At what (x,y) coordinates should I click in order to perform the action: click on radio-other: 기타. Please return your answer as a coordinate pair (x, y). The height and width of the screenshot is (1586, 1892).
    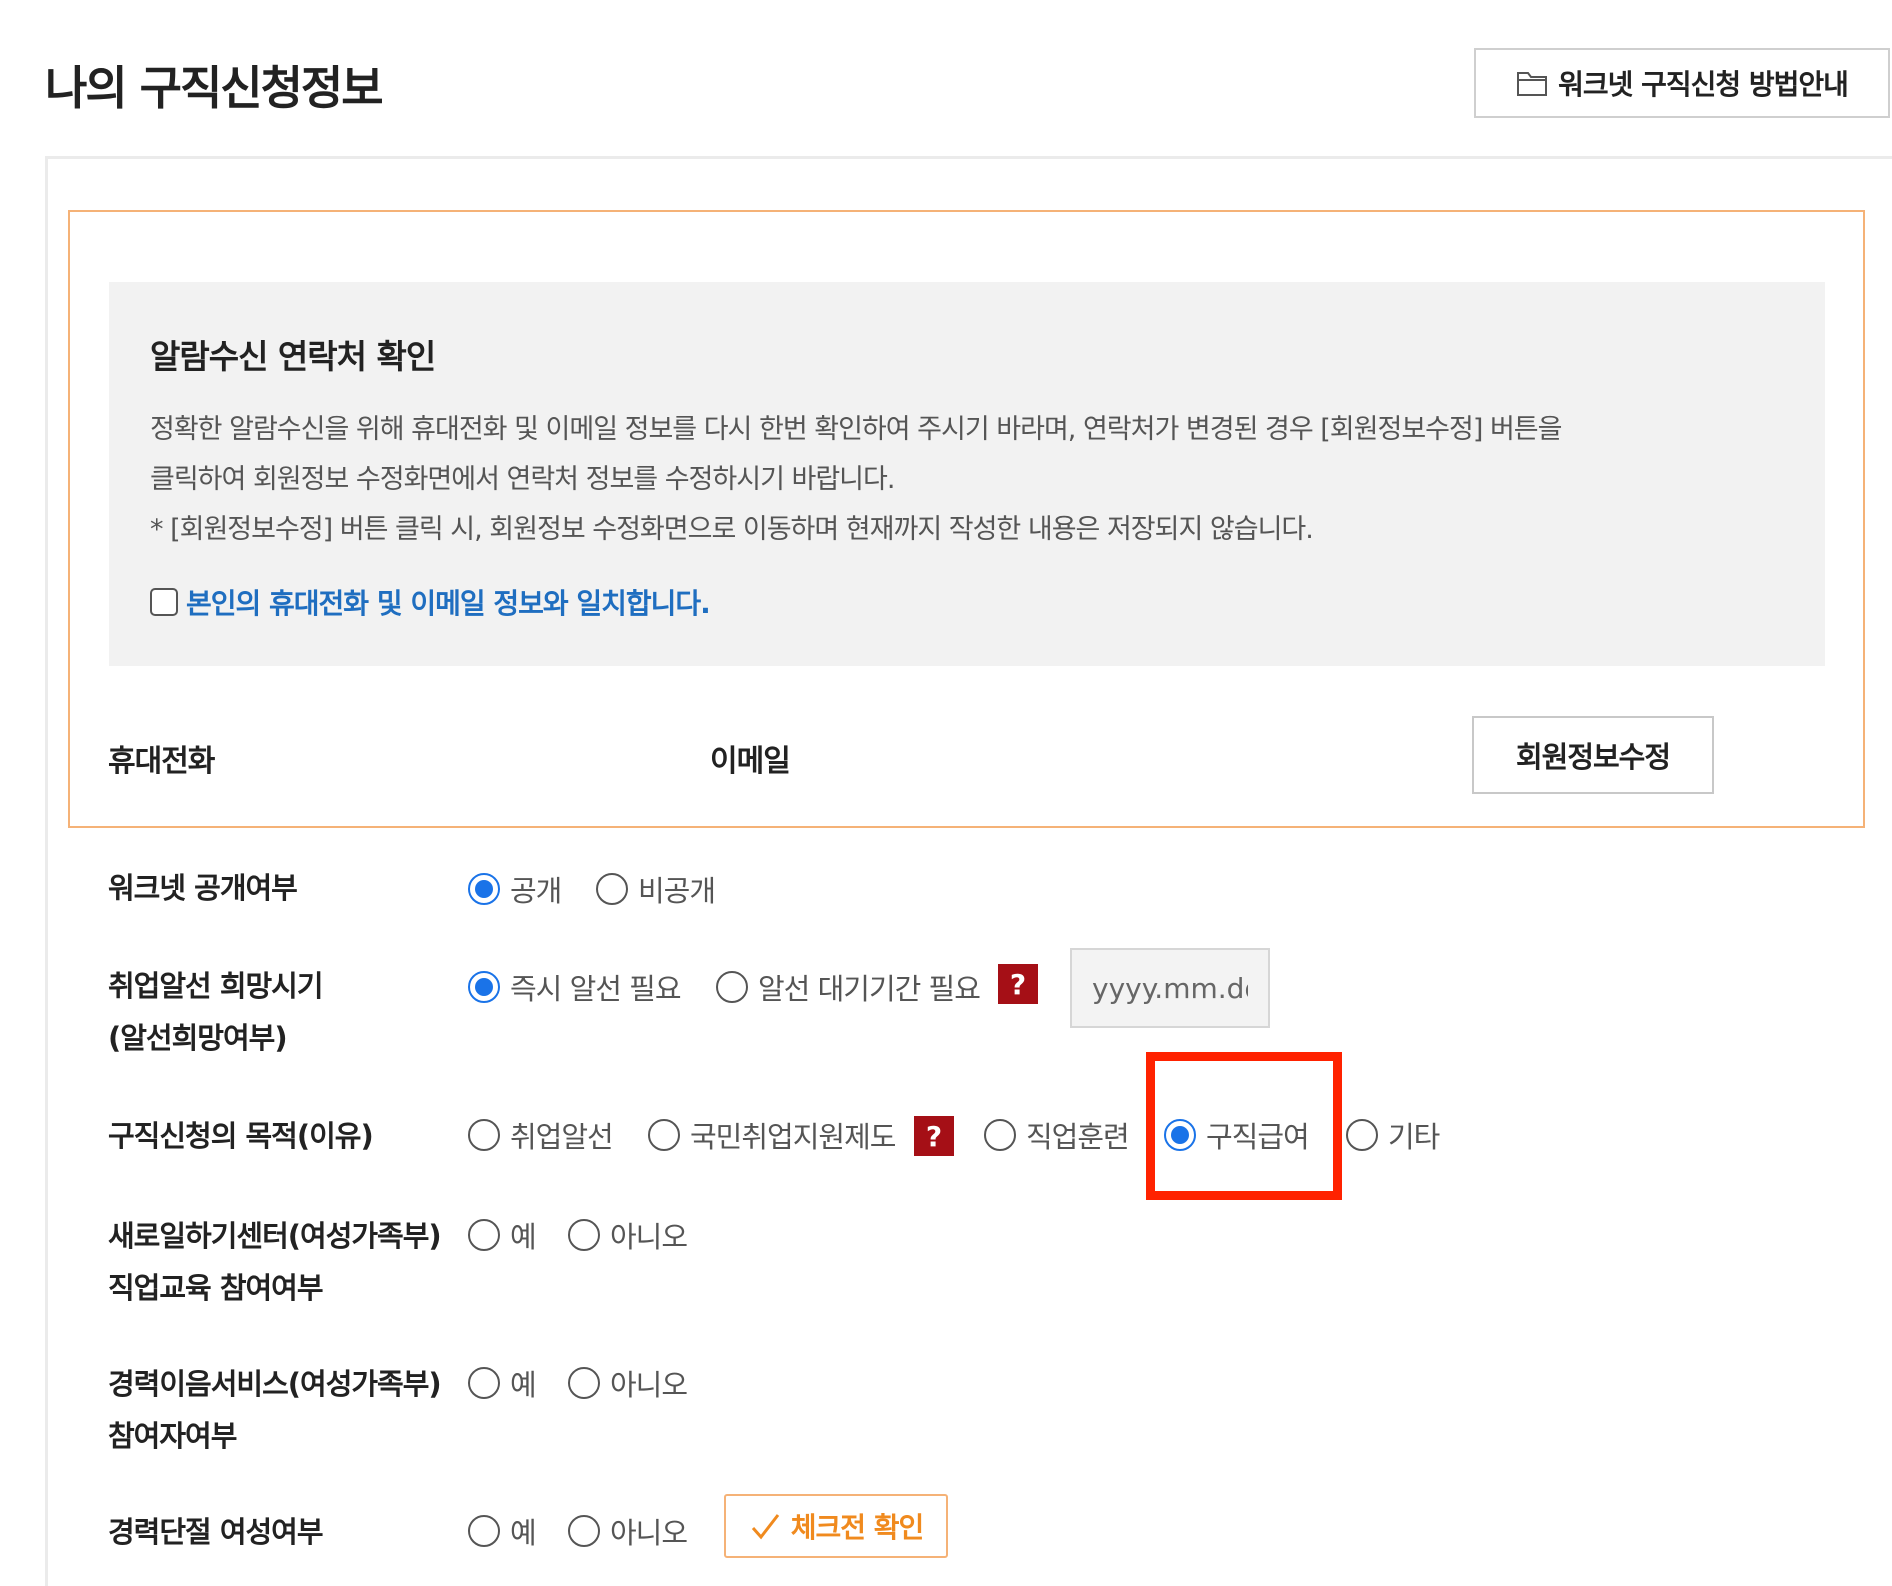
    Looking at the image, I should click on (1393, 1135).